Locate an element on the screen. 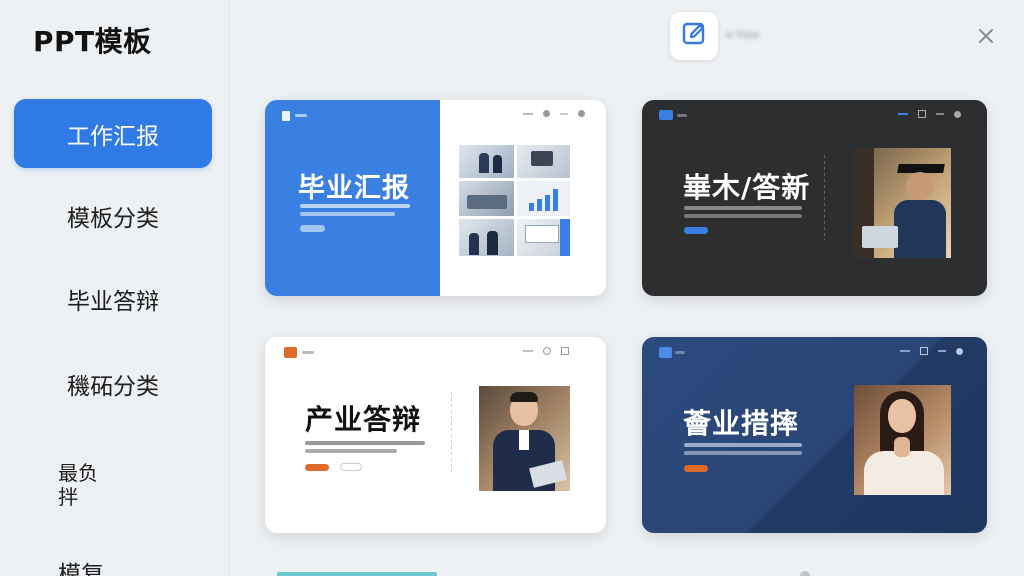  card-title: 毕业汇报 is located at coordinates (354, 188).